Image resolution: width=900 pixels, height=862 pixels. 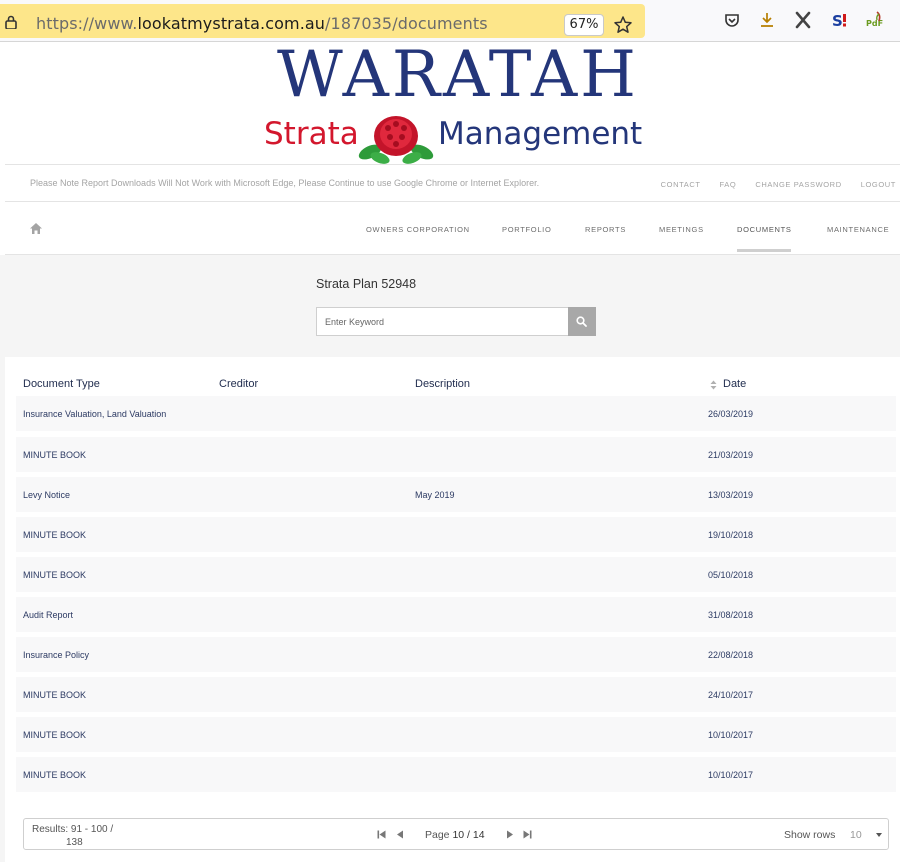 What do you see at coordinates (73, 829) in the screenshot?
I see `results-range: Results: 91 - 100 /` at bounding box center [73, 829].